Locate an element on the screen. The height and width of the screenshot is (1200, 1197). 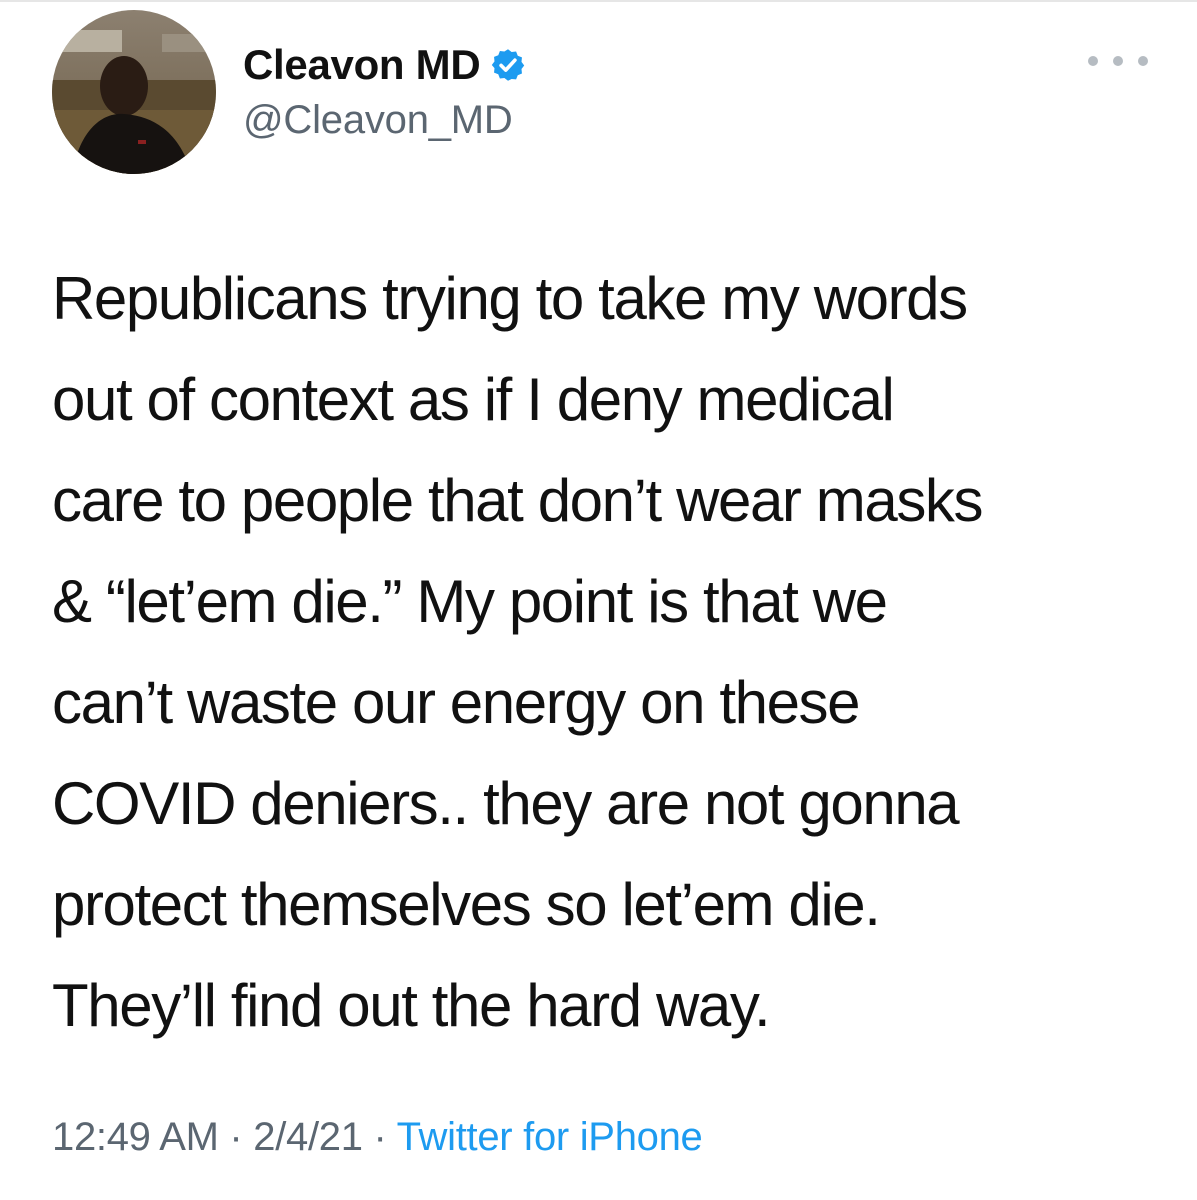
tweet-line: out of context as if I deny medical is located at coordinates (473, 399).